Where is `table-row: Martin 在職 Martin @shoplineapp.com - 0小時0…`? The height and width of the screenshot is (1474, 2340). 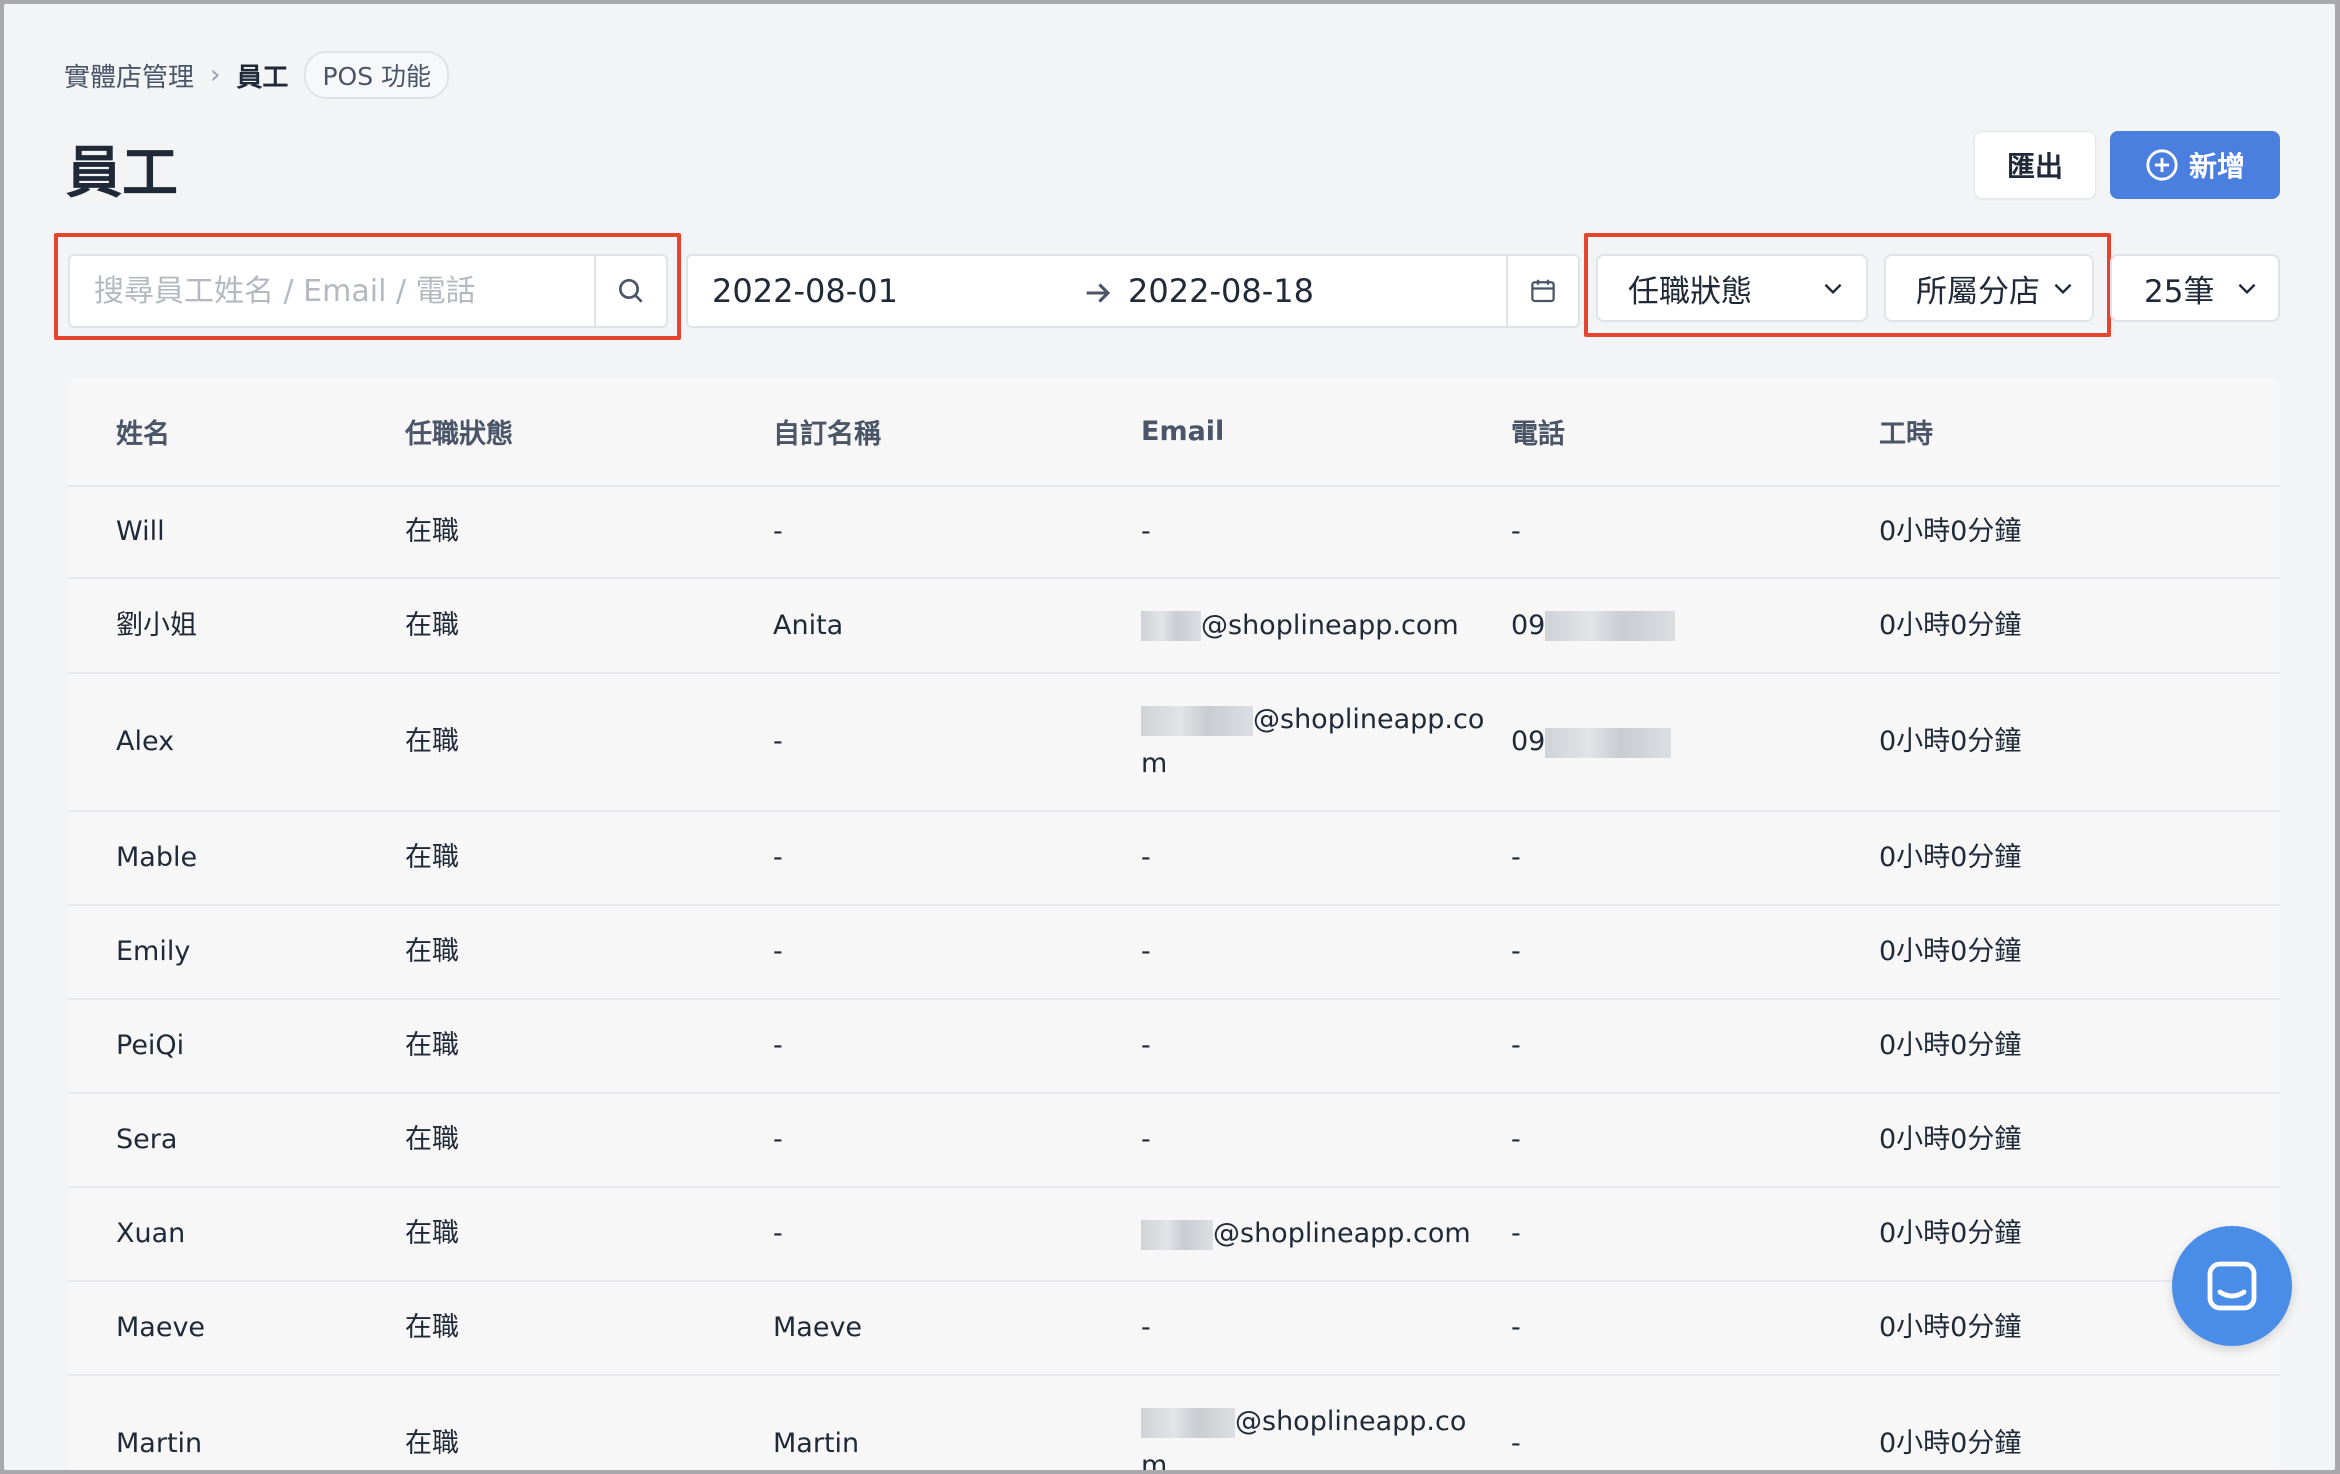
table-row: Martin 在職 Martin @shoplineapp.com - 0小時0… is located at coordinates (1174, 1422).